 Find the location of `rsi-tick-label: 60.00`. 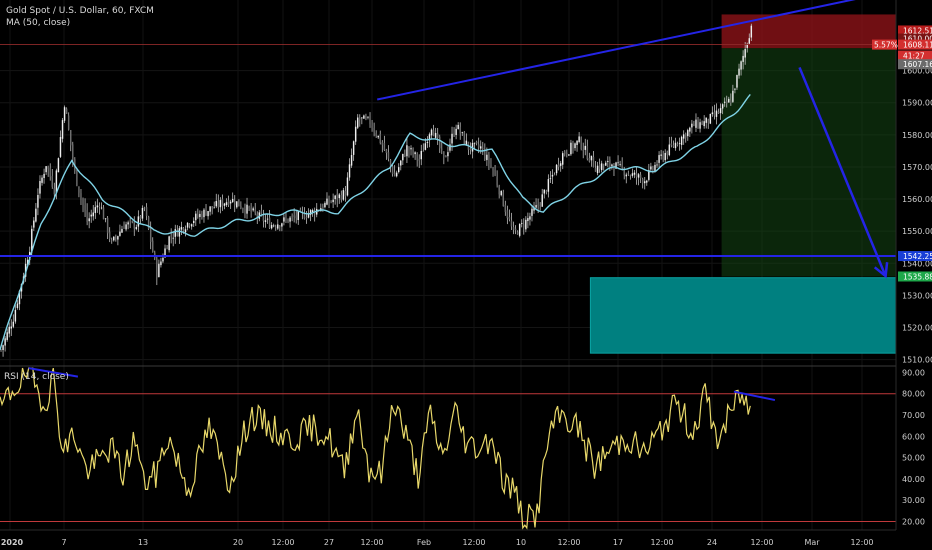

rsi-tick-label: 60.00 is located at coordinates (913, 436).